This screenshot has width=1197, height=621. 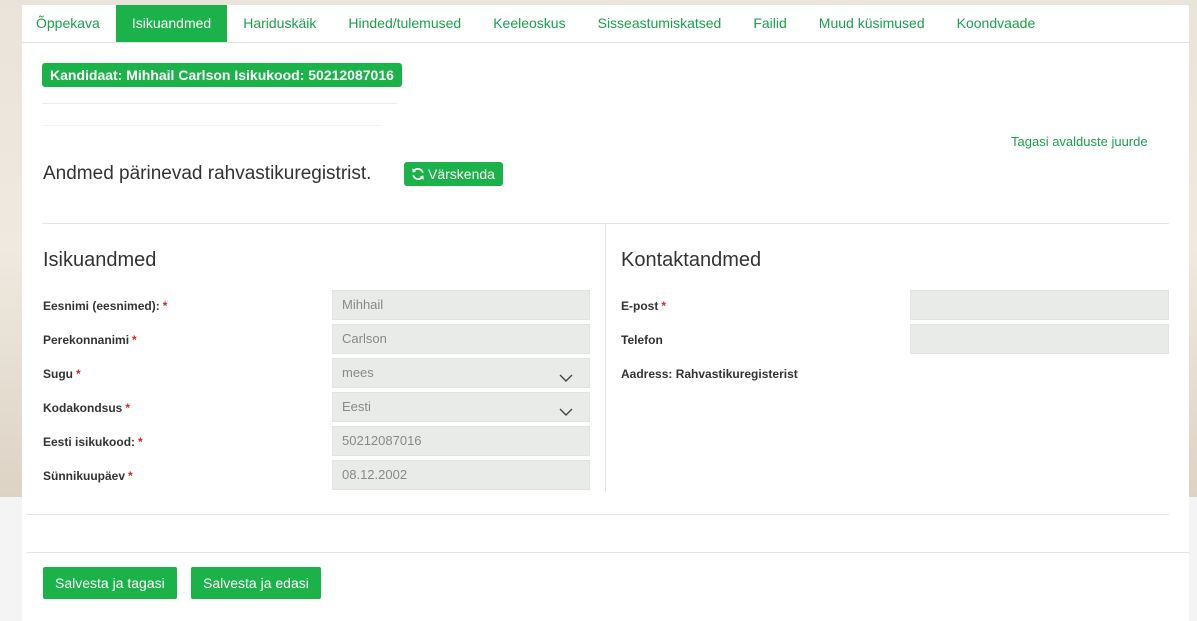 I want to click on email-label: E-post *, so click(x=644, y=306).